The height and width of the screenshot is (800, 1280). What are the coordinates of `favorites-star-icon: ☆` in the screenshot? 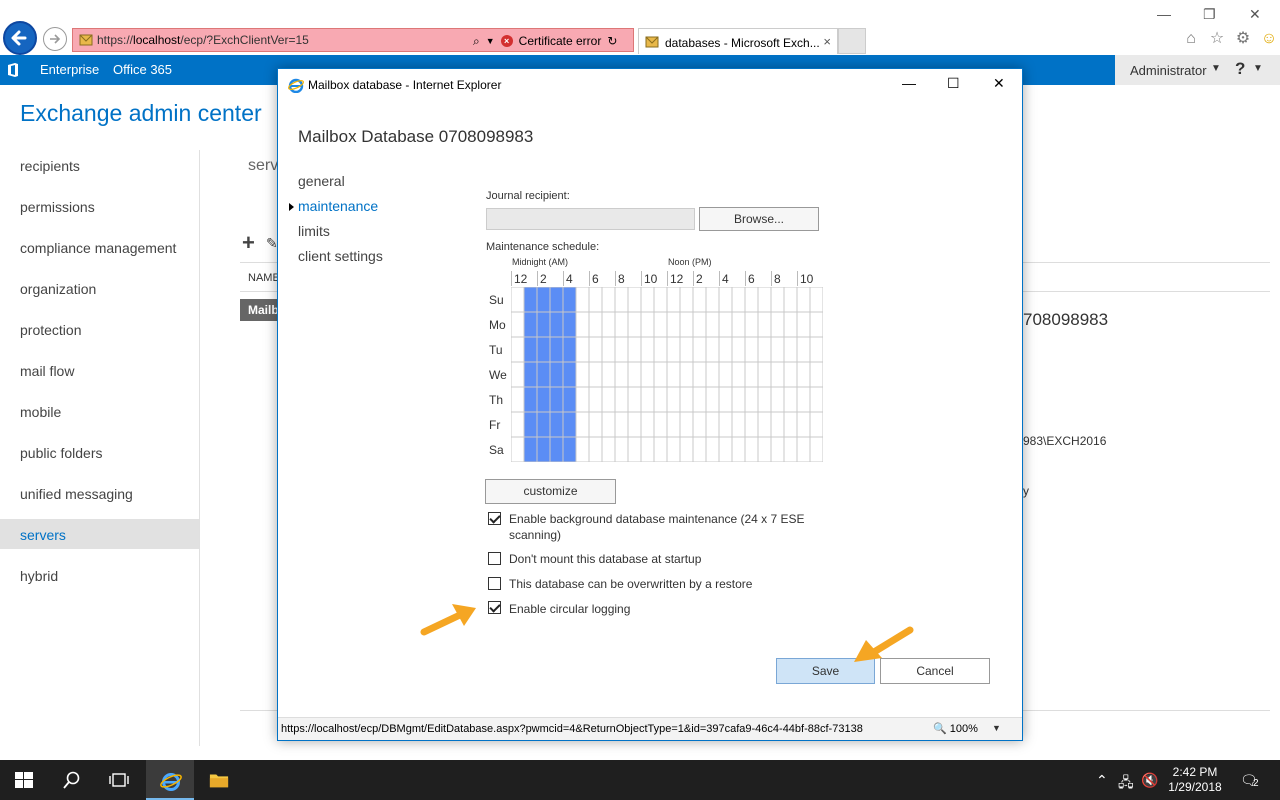 It's located at (1217, 39).